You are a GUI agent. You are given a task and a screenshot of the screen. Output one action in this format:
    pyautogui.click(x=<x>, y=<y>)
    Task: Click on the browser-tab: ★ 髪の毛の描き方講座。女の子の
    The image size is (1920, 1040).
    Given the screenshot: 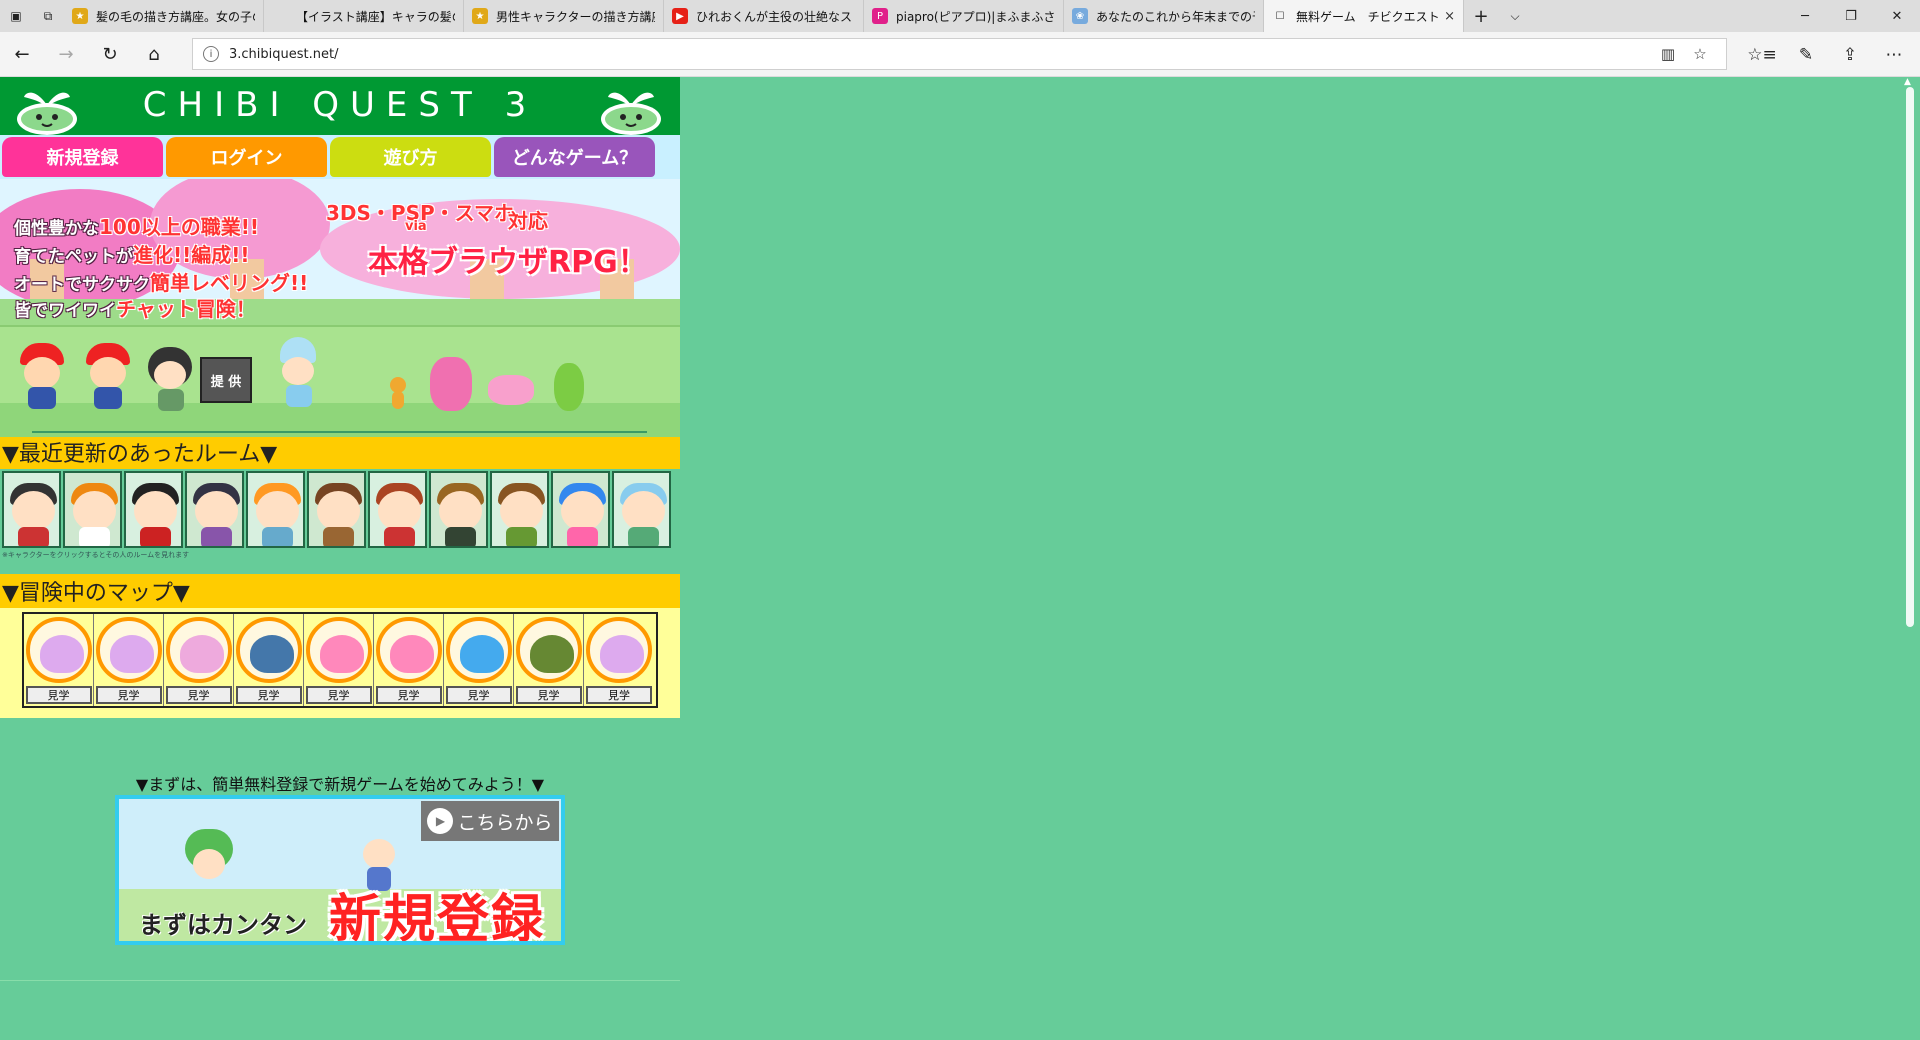 What is the action you would take?
    pyautogui.click(x=164, y=16)
    